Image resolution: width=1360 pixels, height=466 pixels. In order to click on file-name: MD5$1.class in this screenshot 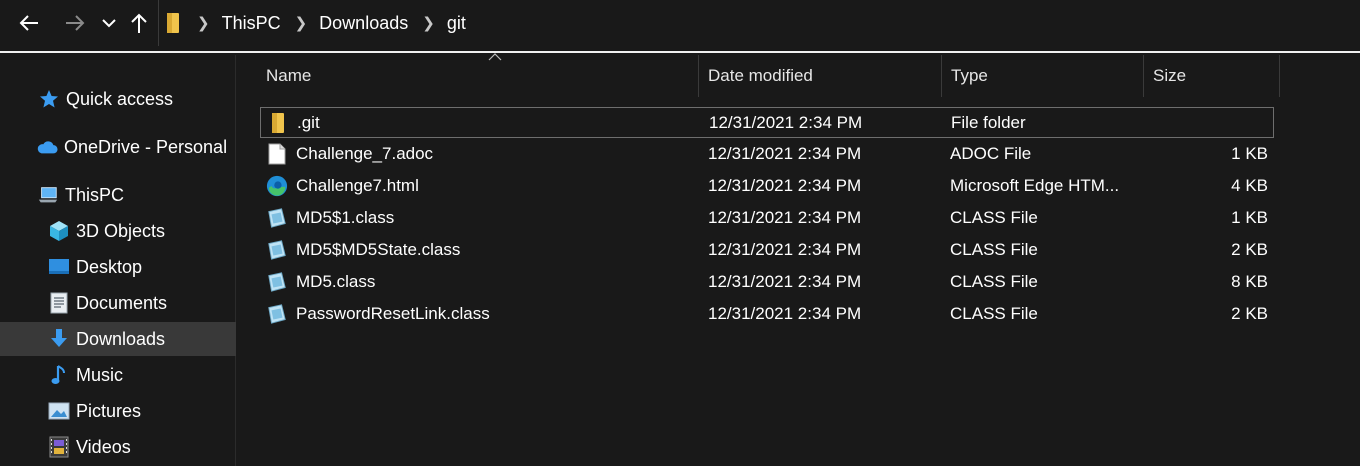, I will do `click(345, 217)`.